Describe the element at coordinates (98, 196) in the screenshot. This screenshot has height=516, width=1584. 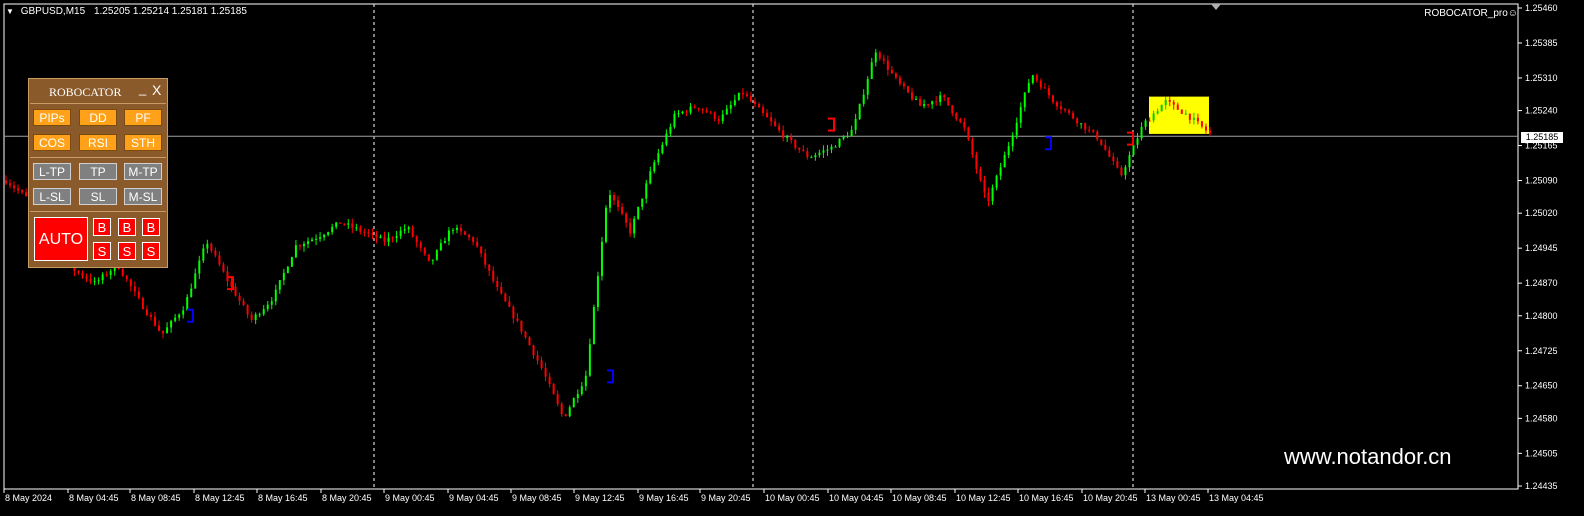
I see `sl-button: SL` at that location.